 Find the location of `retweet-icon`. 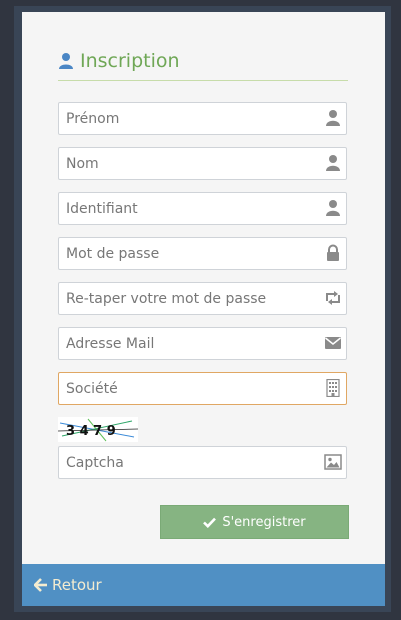

retweet-icon is located at coordinates (333, 298).